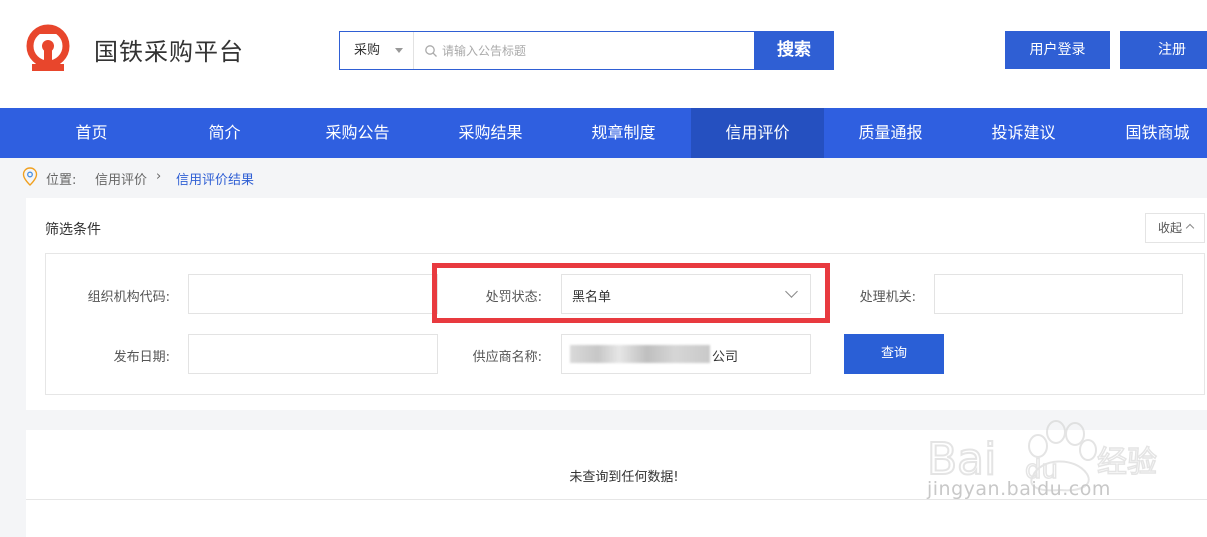 This screenshot has width=1207, height=537. I want to click on filter-title: 筛选条件, so click(73, 230).